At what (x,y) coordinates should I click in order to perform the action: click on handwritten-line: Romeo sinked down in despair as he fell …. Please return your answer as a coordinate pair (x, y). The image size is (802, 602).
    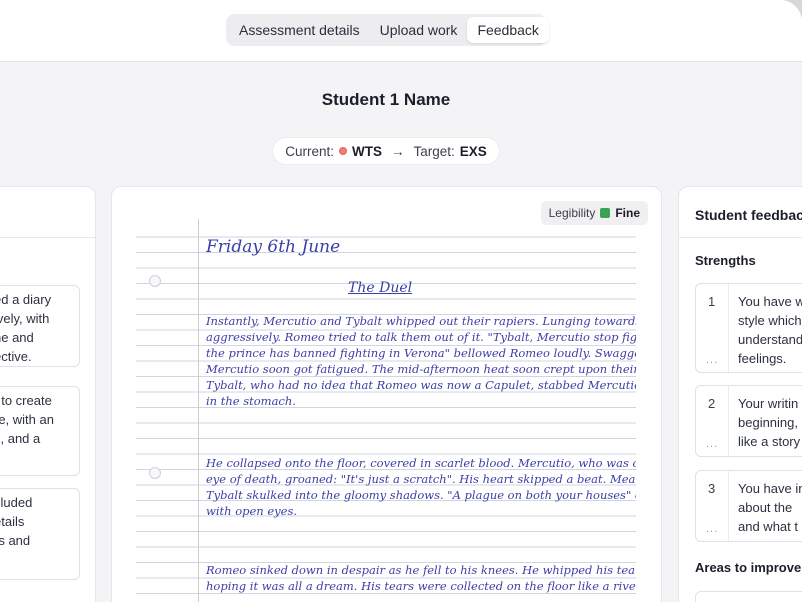
    Looking at the image, I should click on (421, 570).